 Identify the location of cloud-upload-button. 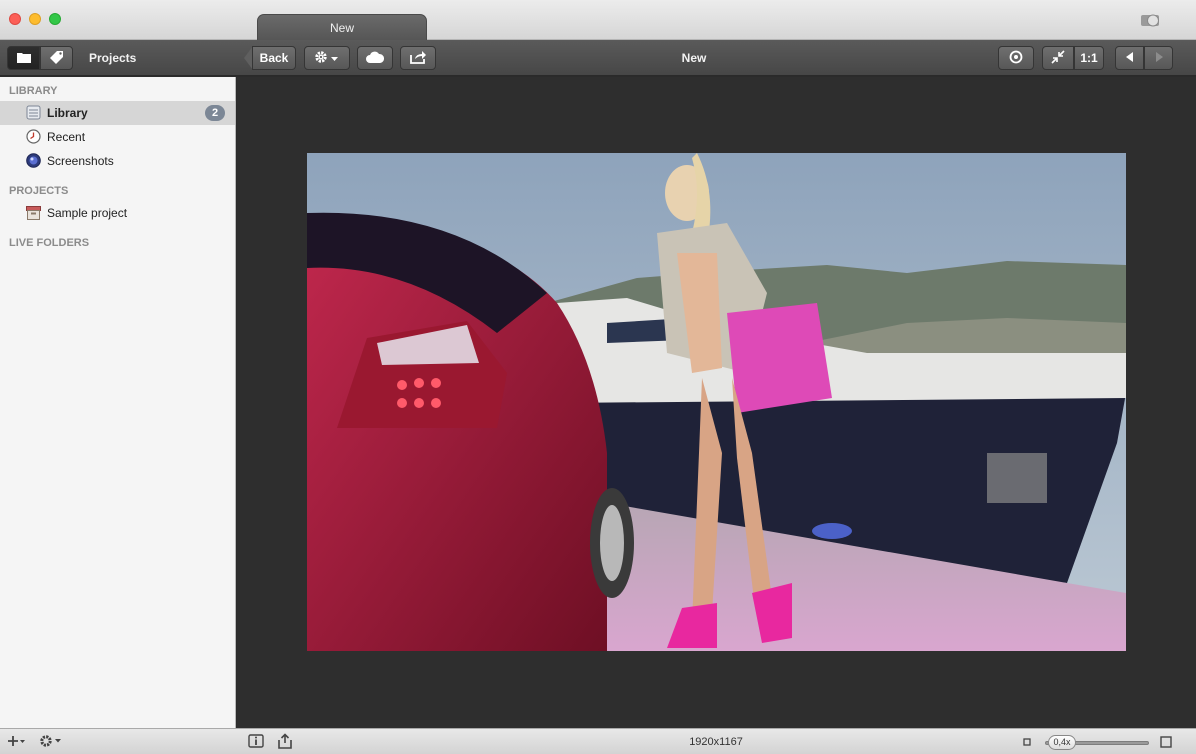
(375, 58).